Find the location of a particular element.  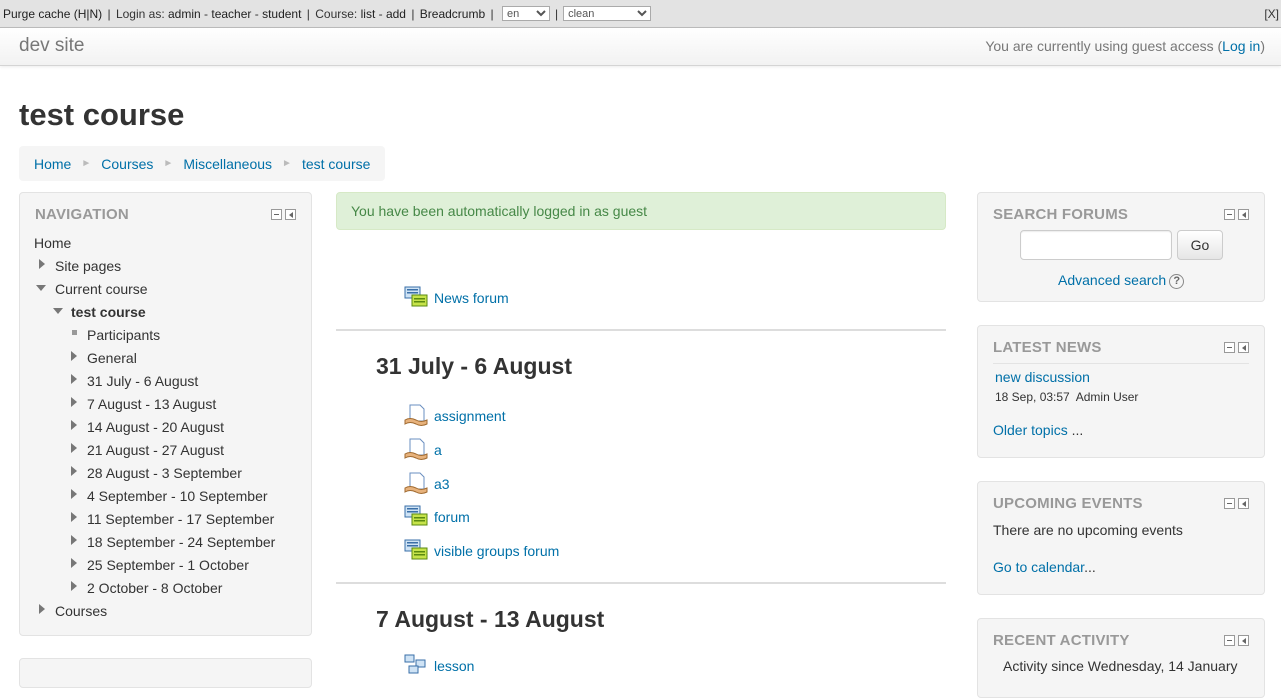

close-toolbar-button: [X] is located at coordinates (1271, 14).